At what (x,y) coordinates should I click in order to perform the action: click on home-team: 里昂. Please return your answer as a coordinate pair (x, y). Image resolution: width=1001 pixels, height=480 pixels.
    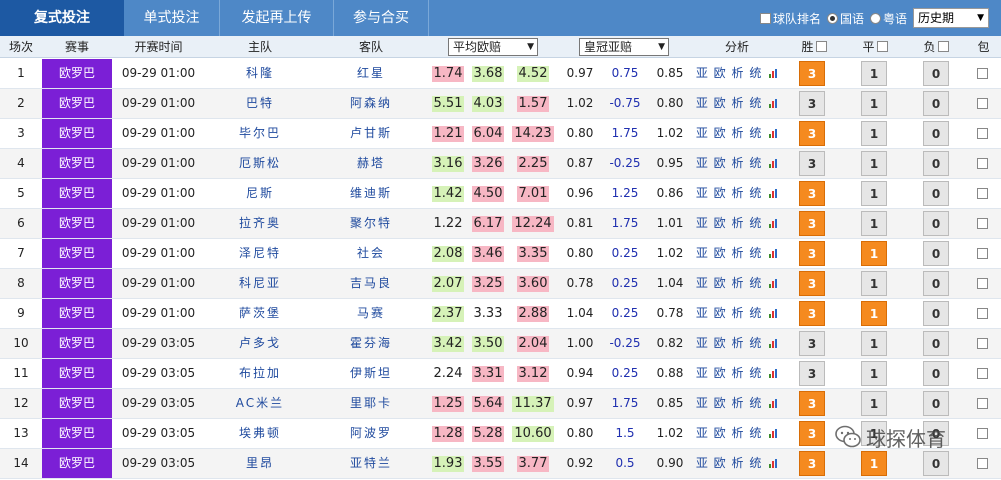
    Looking at the image, I should click on (260, 463).